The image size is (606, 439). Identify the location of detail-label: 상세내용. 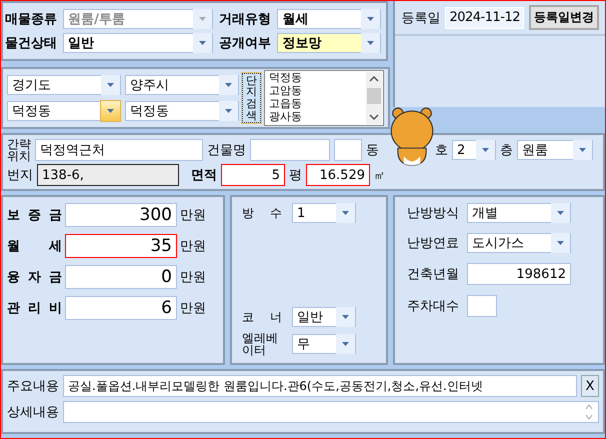
(33, 412).